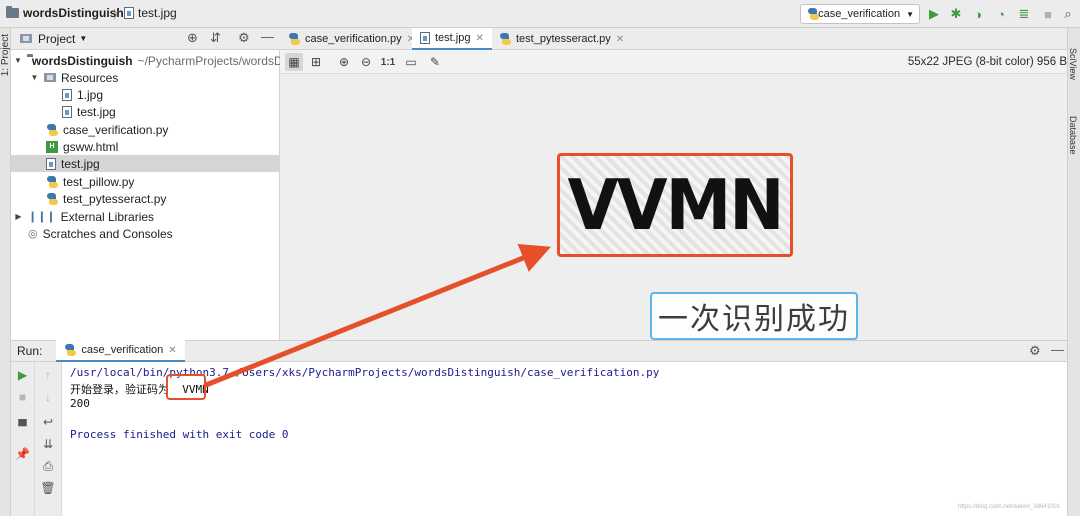 The image size is (1080, 516). Describe the element at coordinates (978, 14) in the screenshot. I see `coverage-icon: ◑` at that location.